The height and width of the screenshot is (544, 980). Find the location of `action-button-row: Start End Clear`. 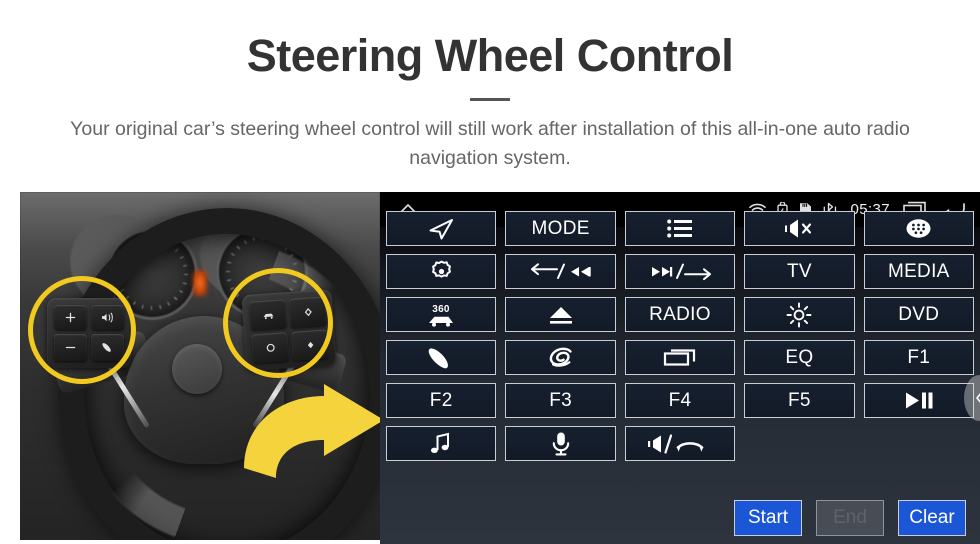

action-button-row: Start End Clear is located at coordinates (850, 518).